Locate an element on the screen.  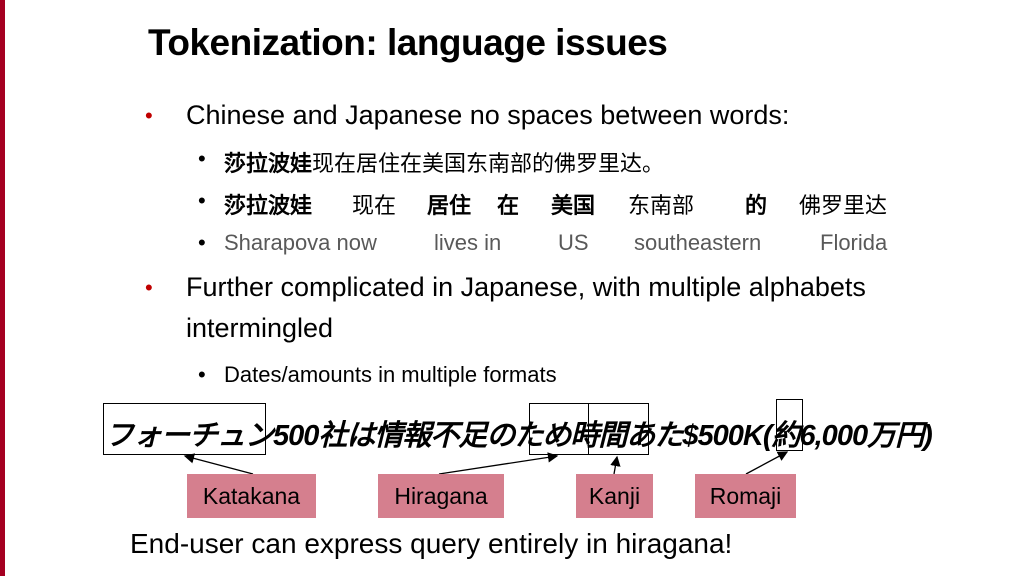
label-hiragana: Hiragana is located at coordinates (441, 496).